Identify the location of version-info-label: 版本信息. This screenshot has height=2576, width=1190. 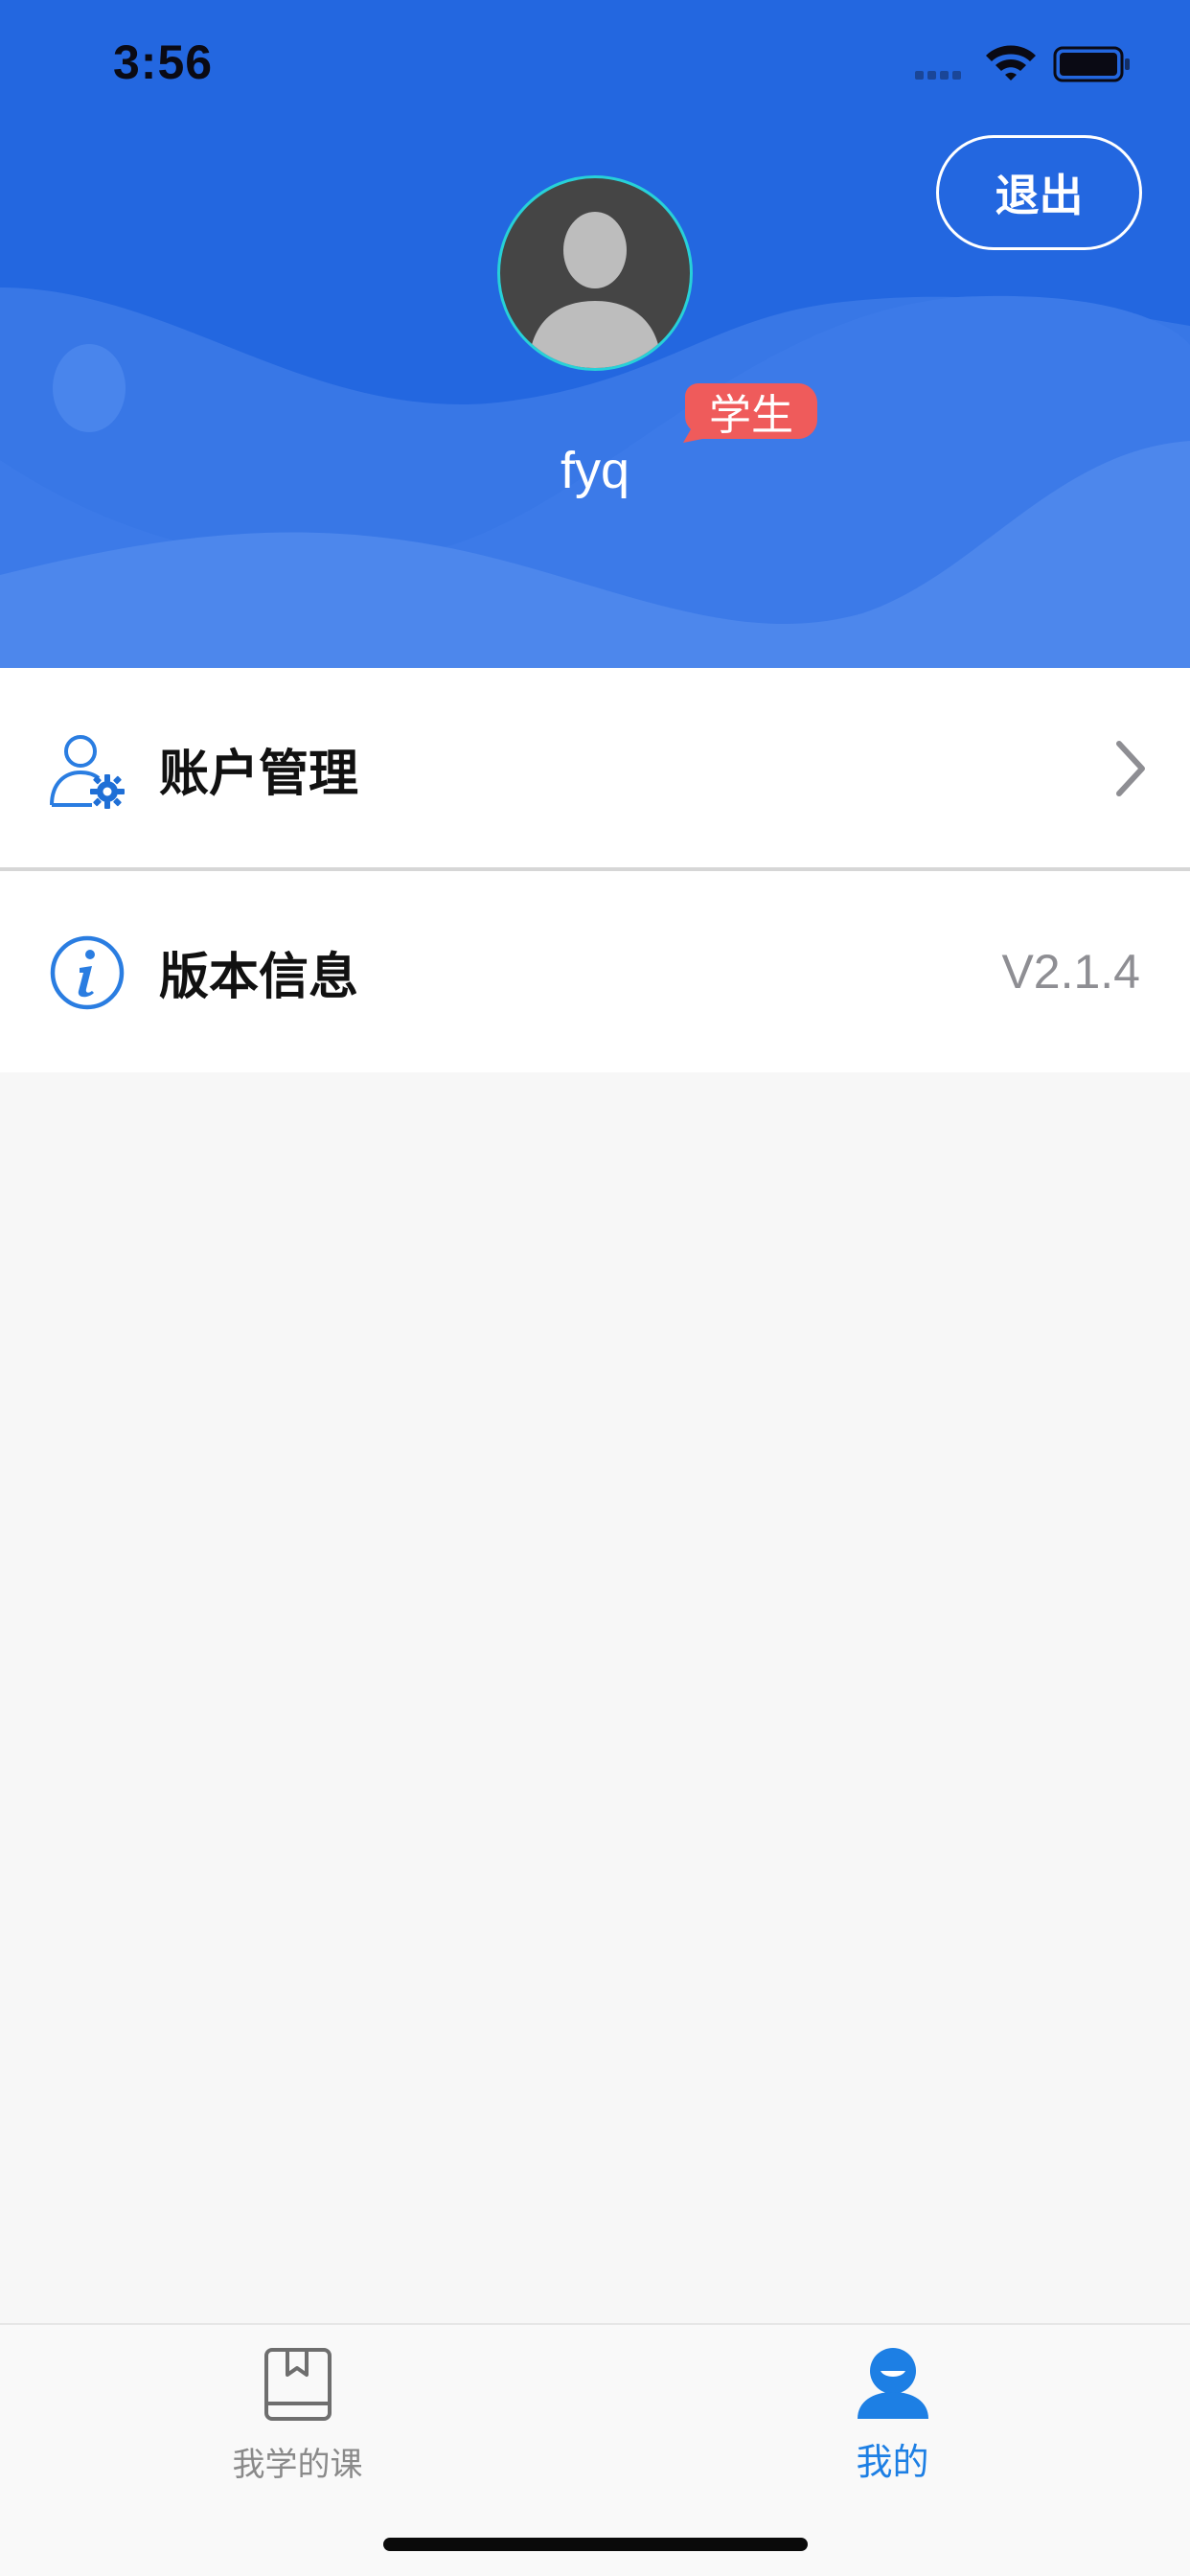
(259, 977).